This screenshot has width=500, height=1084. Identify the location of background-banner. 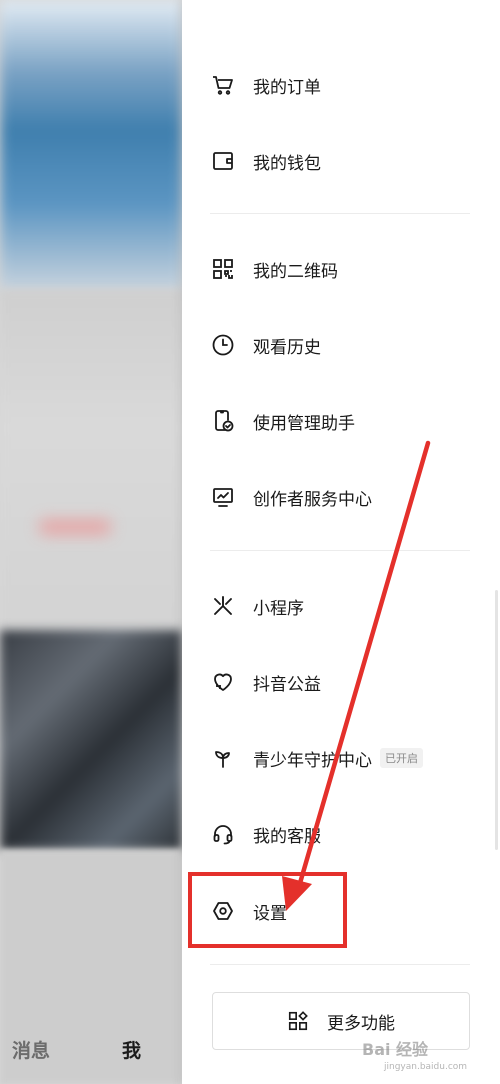
(91, 145).